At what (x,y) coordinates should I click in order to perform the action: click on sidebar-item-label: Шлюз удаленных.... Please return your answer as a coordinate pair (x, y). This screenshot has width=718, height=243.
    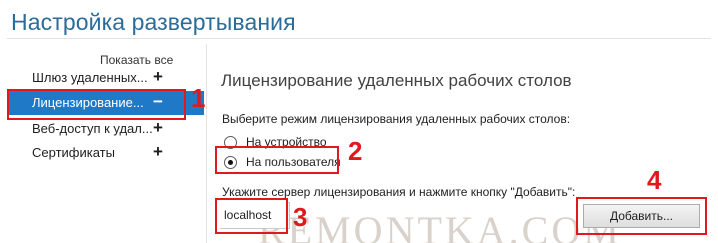
    Looking at the image, I should click on (90, 77).